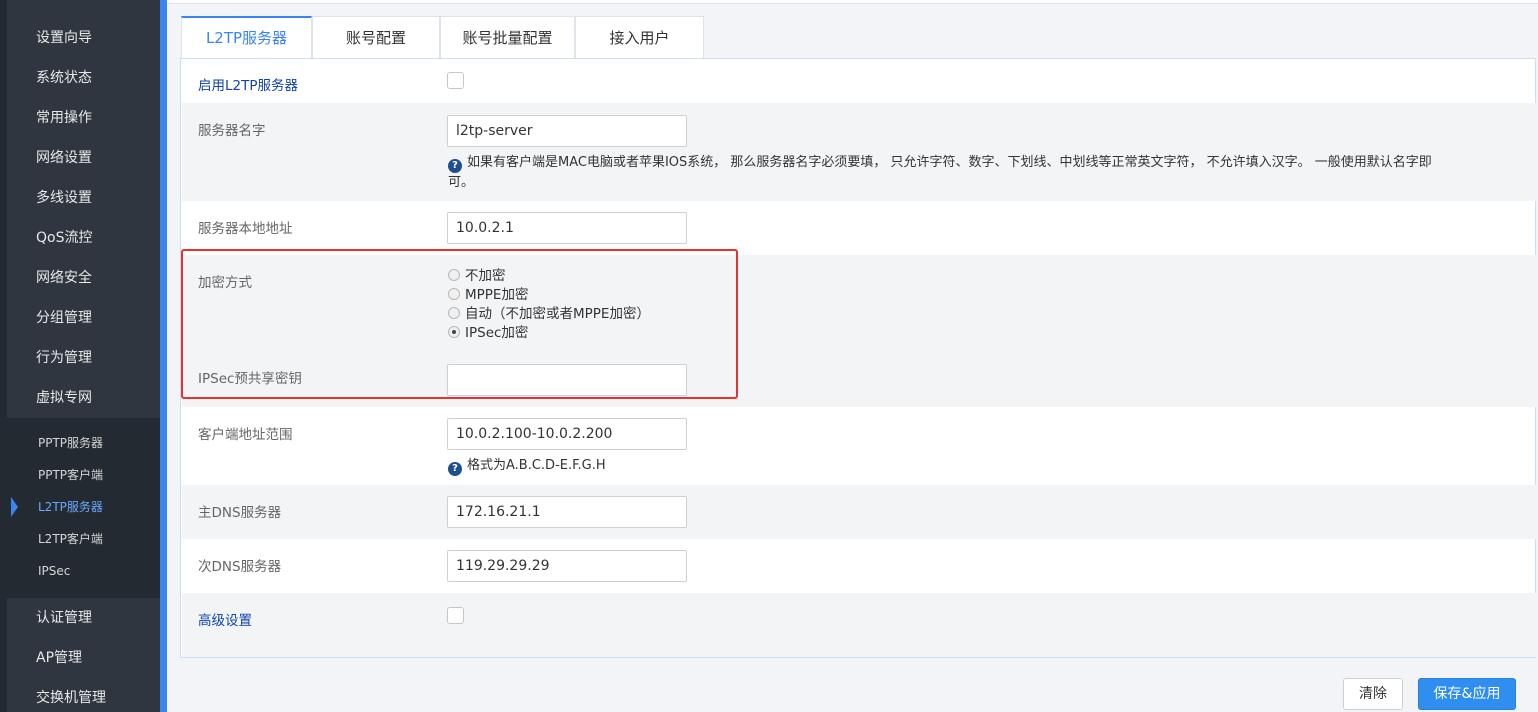  I want to click on sidebar-accent-strip, so click(163, 356).